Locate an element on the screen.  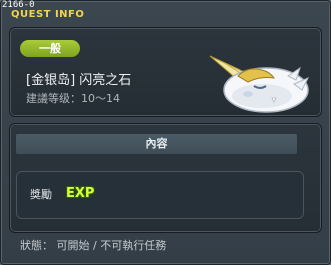
window-title: QUEST INFO is located at coordinates (48, 14).